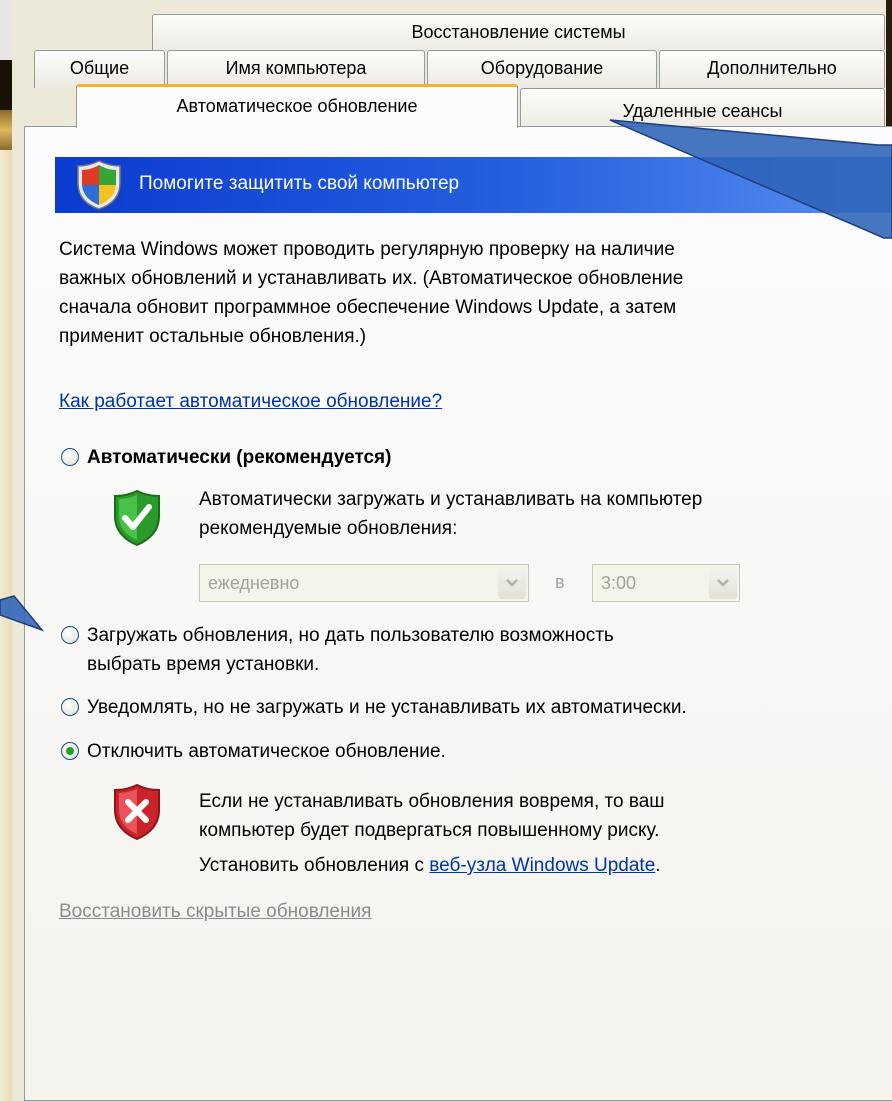 This screenshot has width=892, height=1101. I want to click on option-automatic-row: Автоматически (рекомендуется), so click(226, 457).